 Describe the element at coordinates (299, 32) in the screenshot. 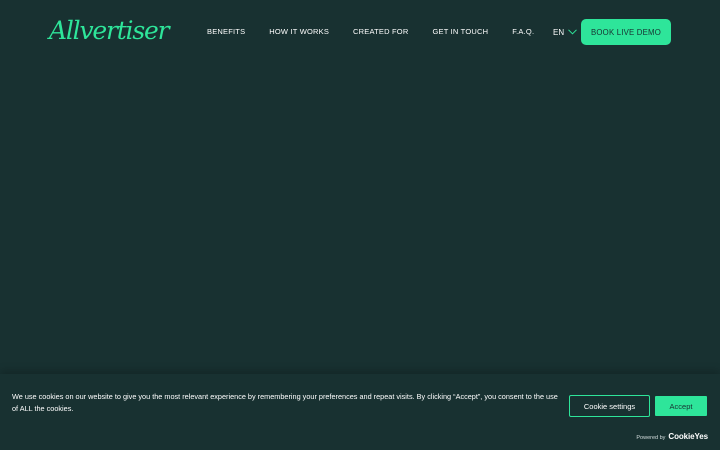

I see `nav-item-how-it-works: HOW IT WORKS` at that location.